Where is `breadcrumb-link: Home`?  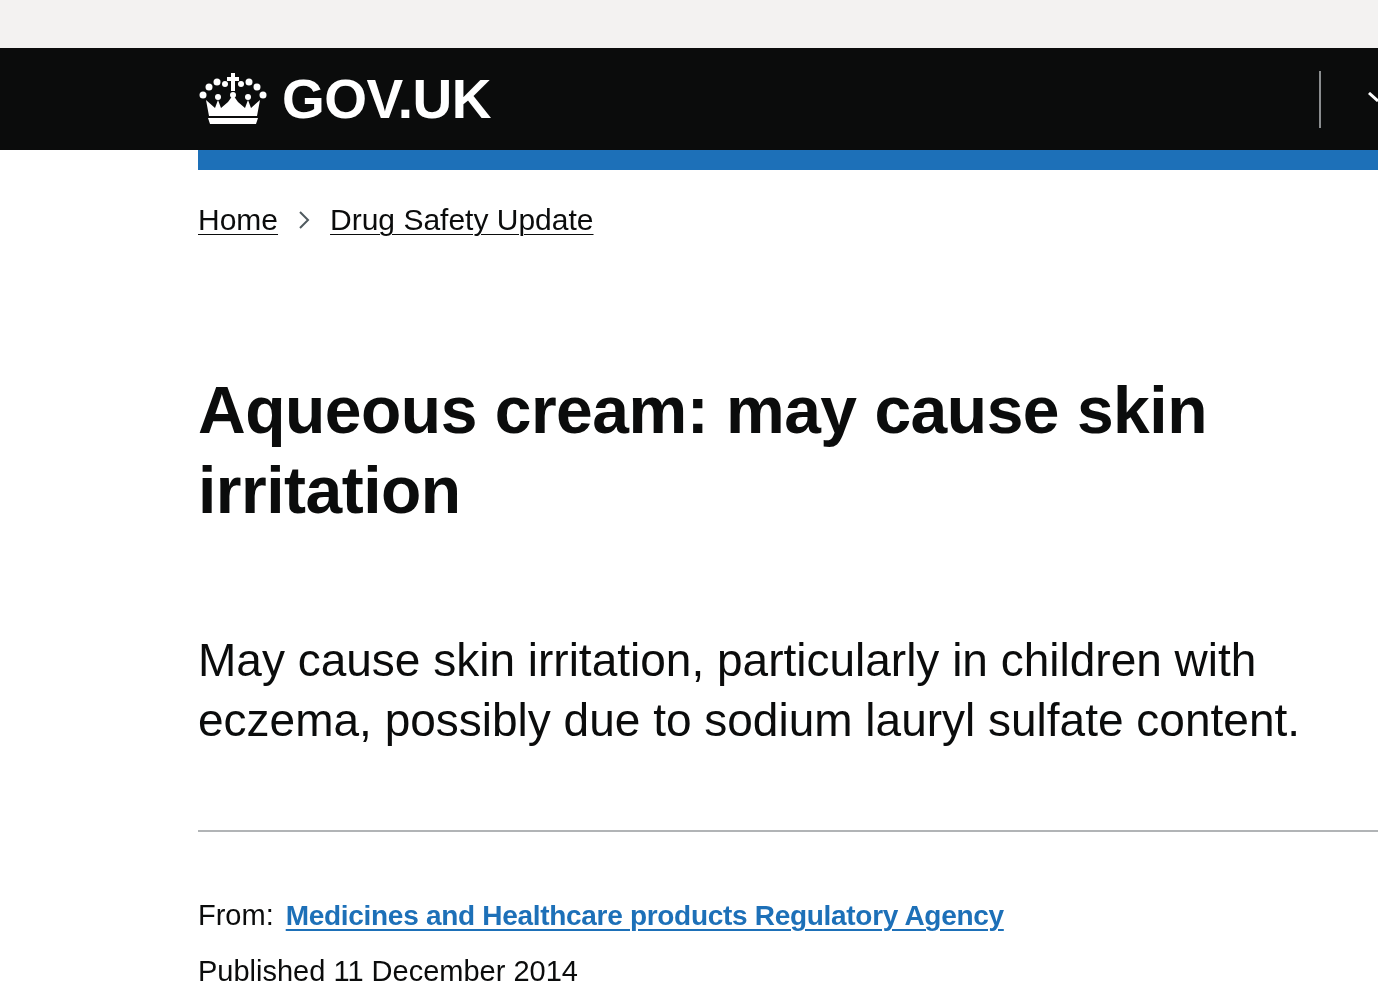 breadcrumb-link: Home is located at coordinates (238, 220).